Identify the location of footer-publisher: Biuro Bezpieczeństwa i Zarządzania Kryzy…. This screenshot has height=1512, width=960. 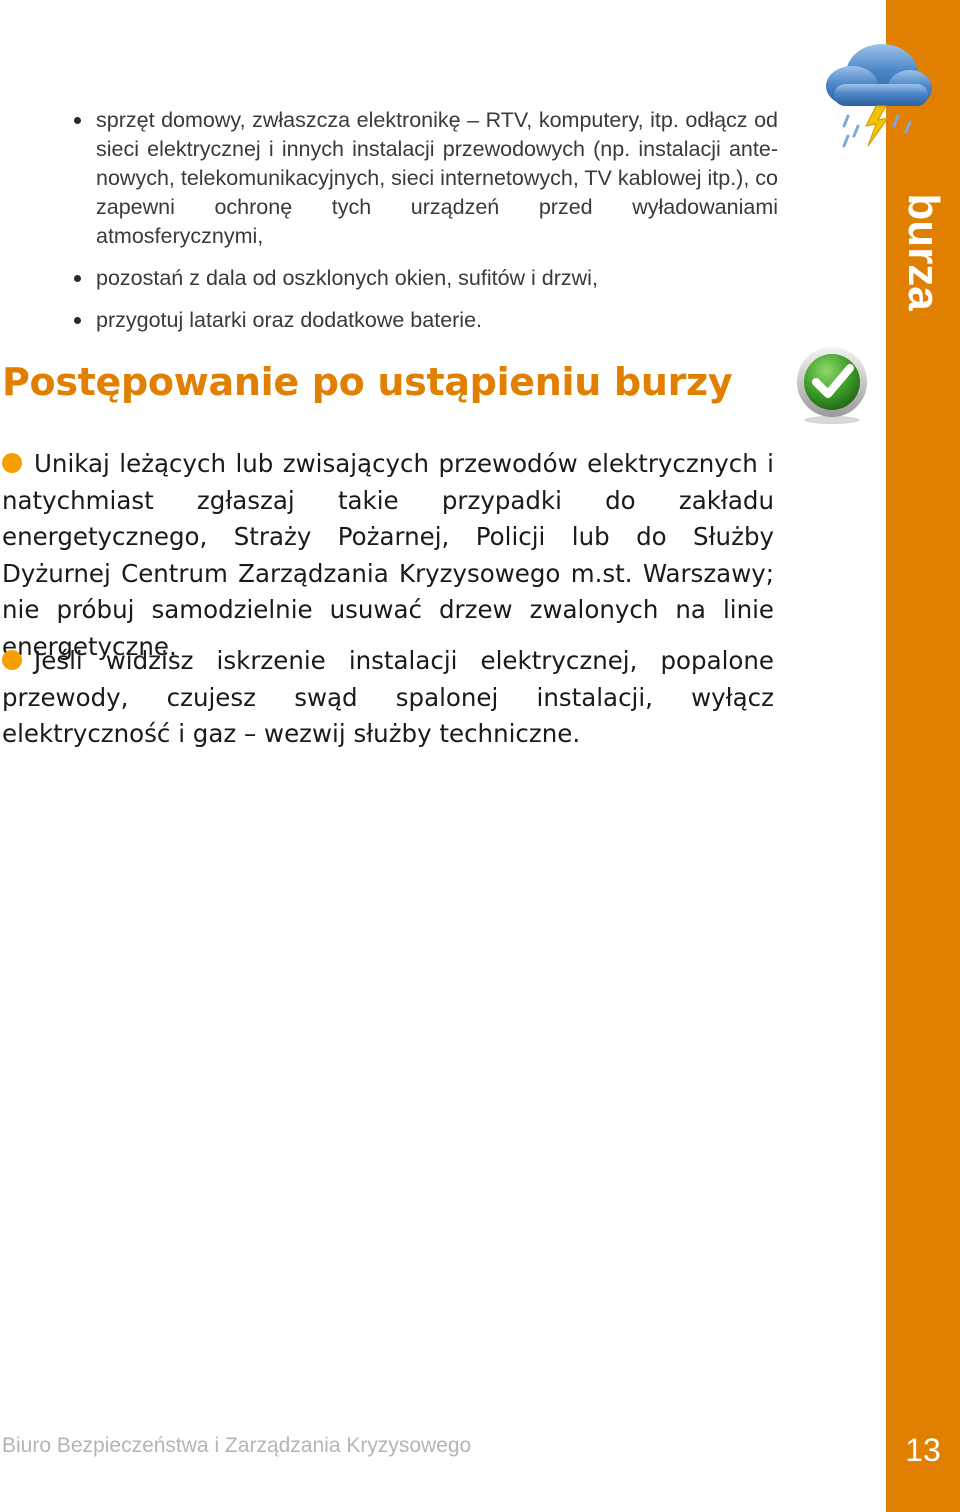
(237, 1445).